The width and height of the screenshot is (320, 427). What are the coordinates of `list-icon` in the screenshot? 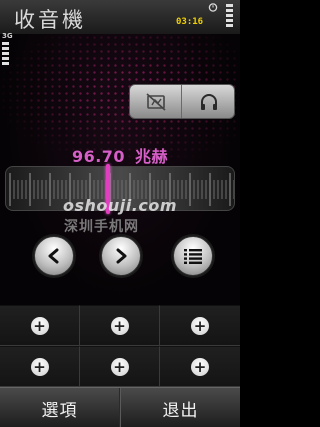 It's located at (193, 256).